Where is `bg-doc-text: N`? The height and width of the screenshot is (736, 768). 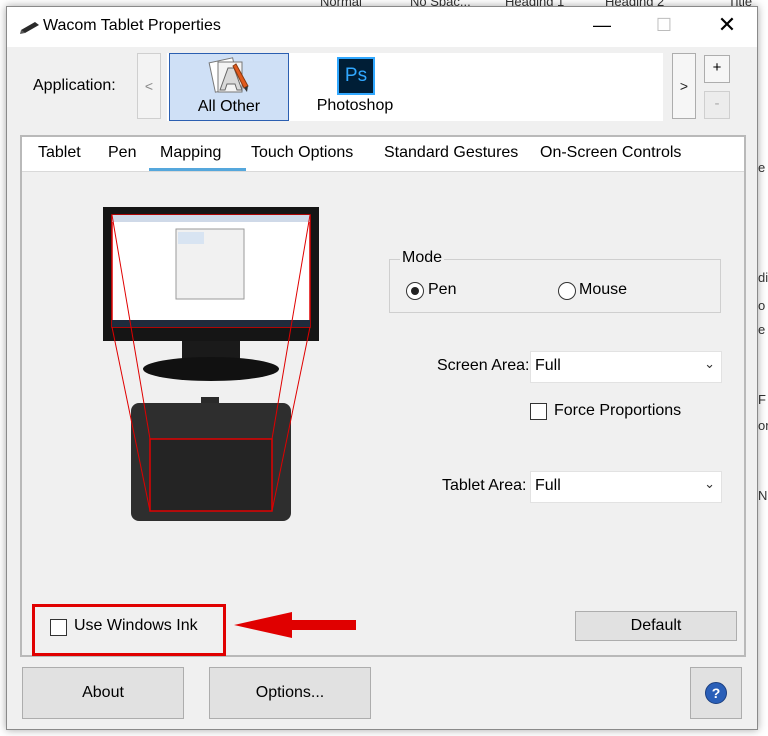 bg-doc-text: N is located at coordinates (763, 495).